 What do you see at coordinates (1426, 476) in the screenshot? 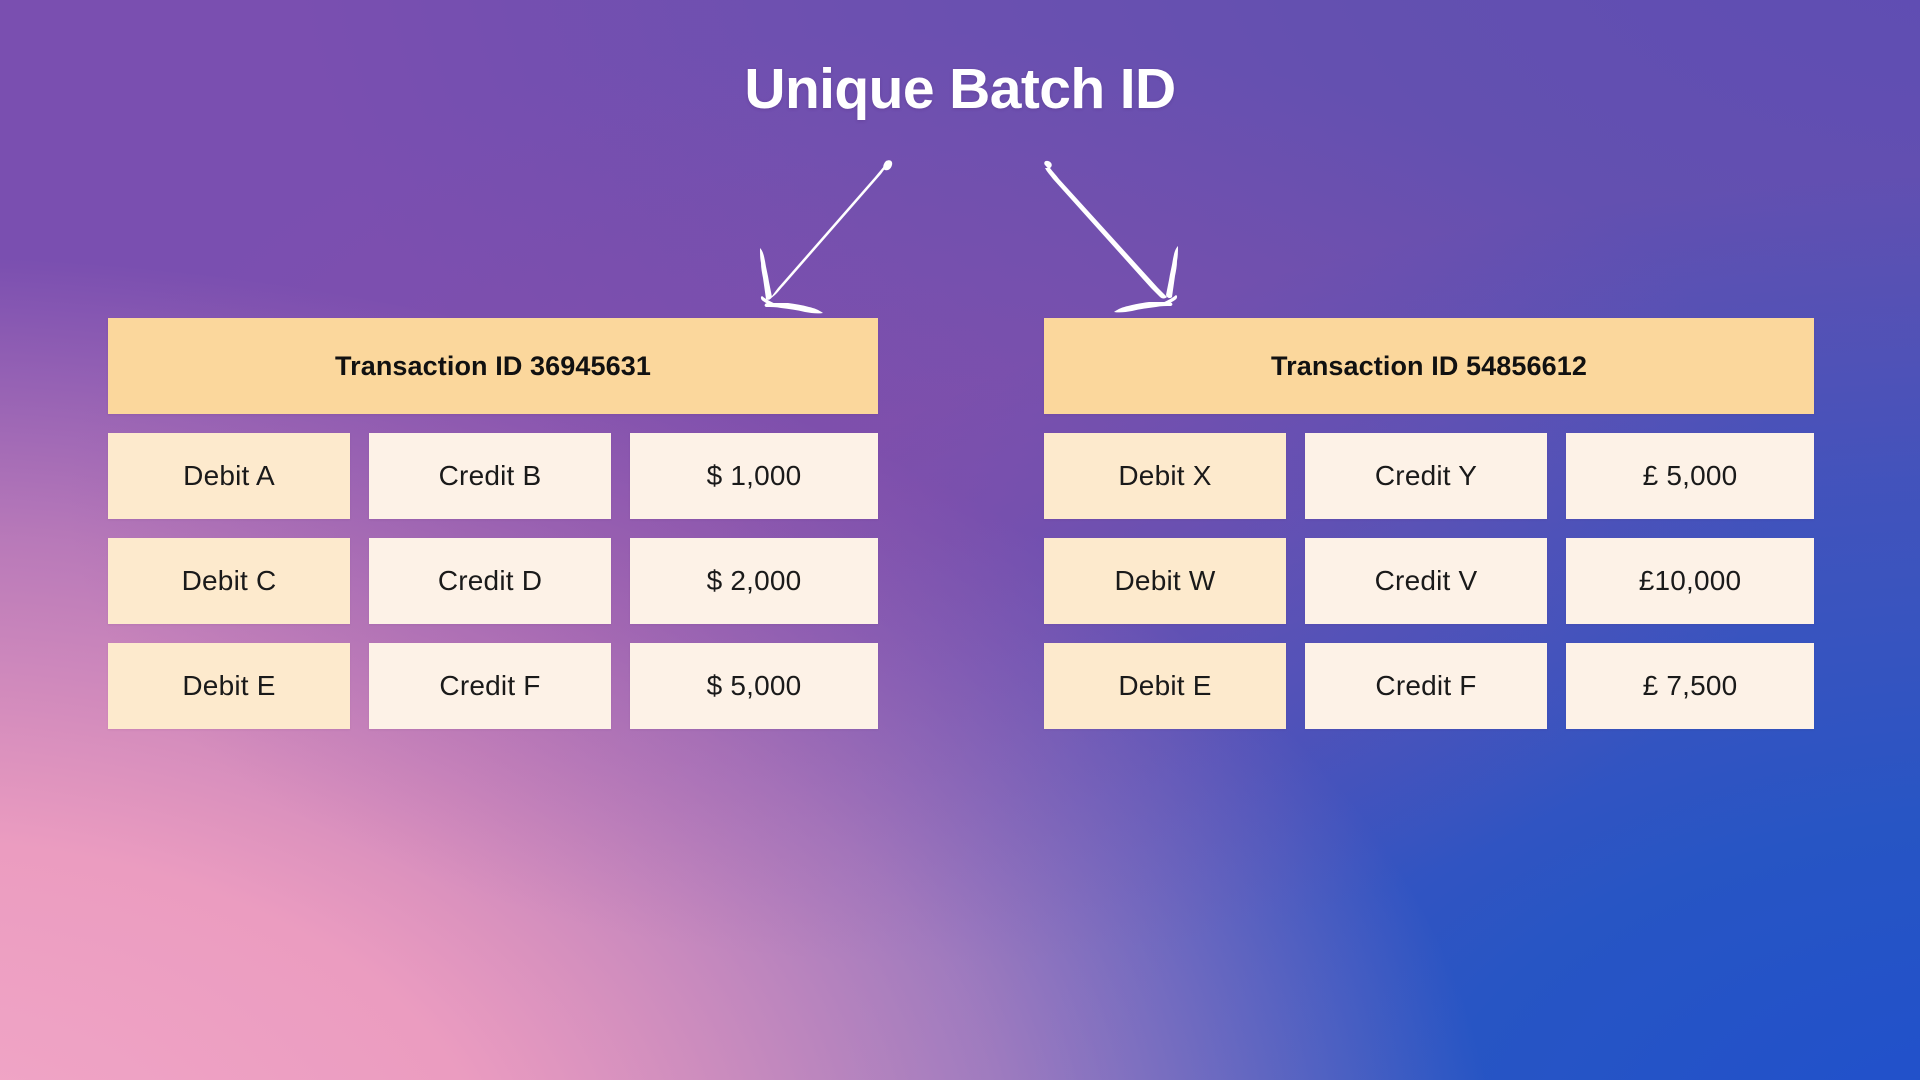
I see `credit-cell: Credit Y` at bounding box center [1426, 476].